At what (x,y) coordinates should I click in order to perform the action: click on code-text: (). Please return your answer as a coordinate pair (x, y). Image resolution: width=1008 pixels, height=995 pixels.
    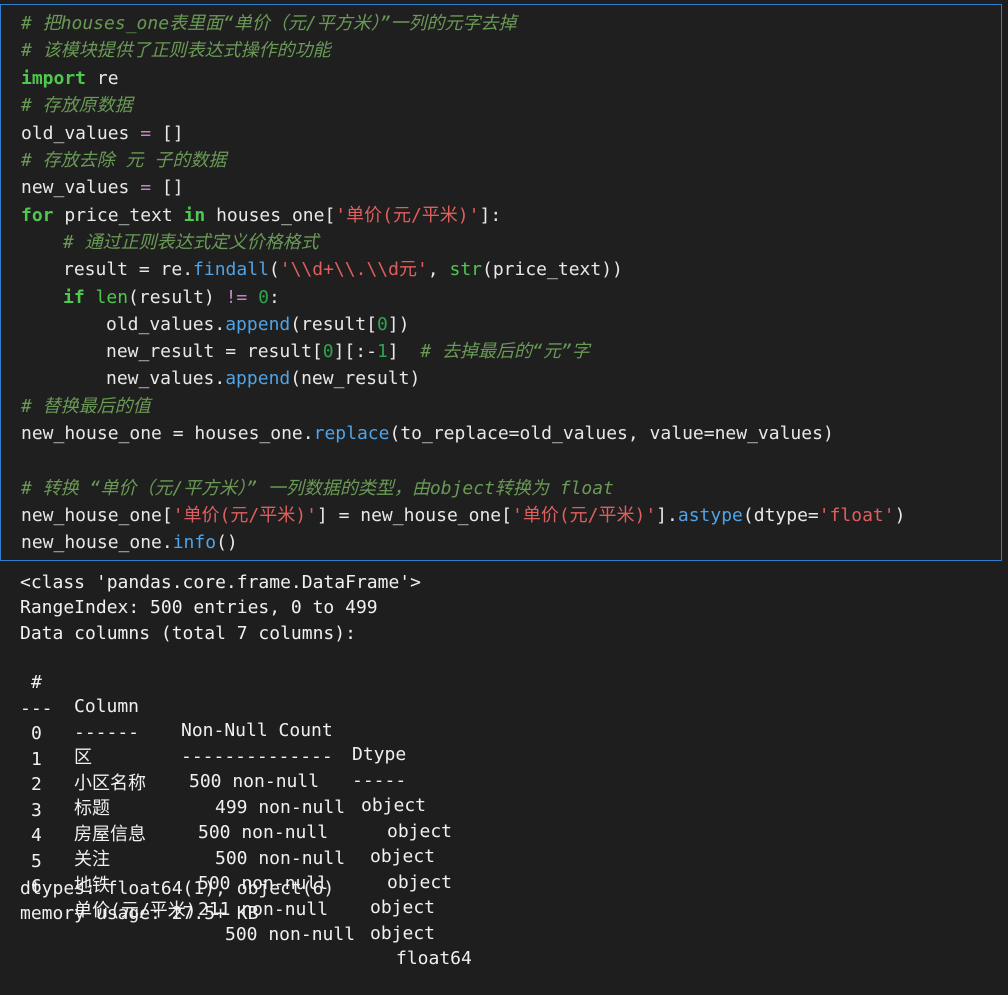
    Looking at the image, I should click on (227, 542).